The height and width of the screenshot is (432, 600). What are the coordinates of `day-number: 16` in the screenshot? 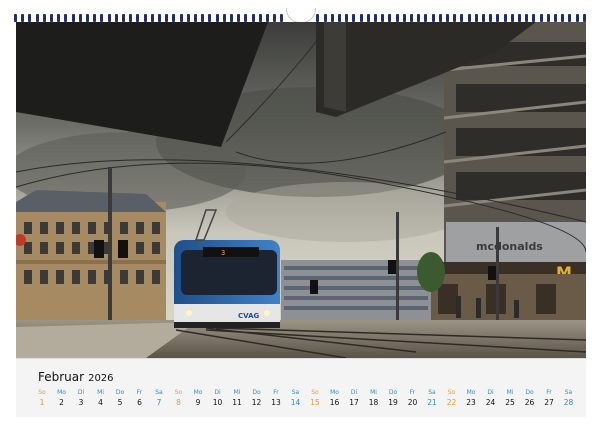 It's located at (334, 402).